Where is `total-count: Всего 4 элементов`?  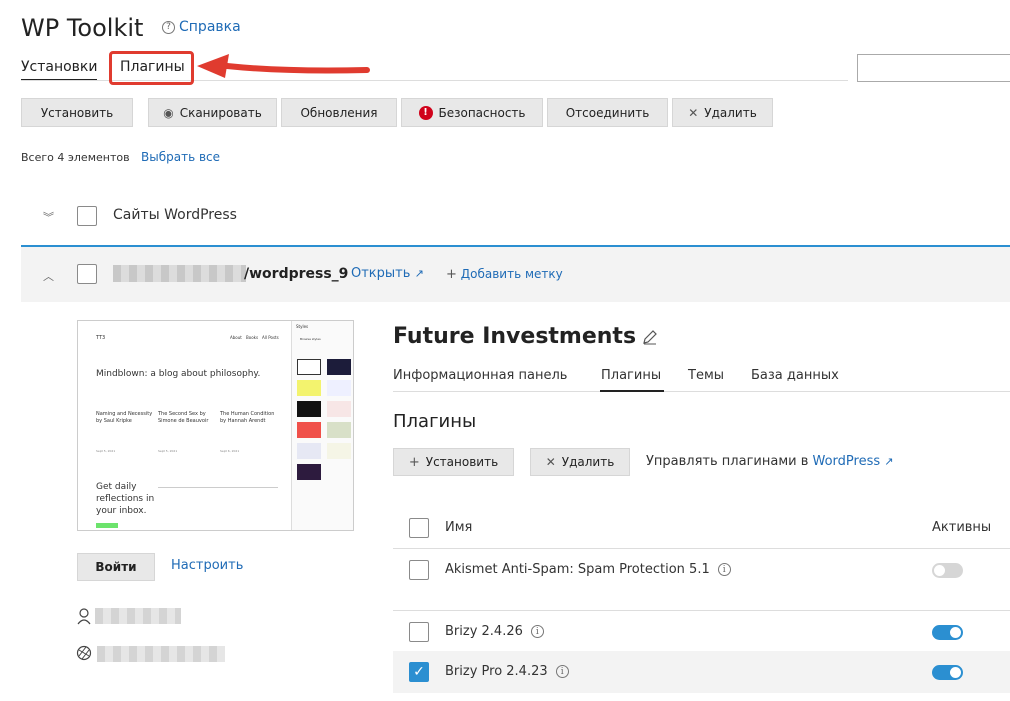
total-count: Всего 4 элементов is located at coordinates (75, 157).